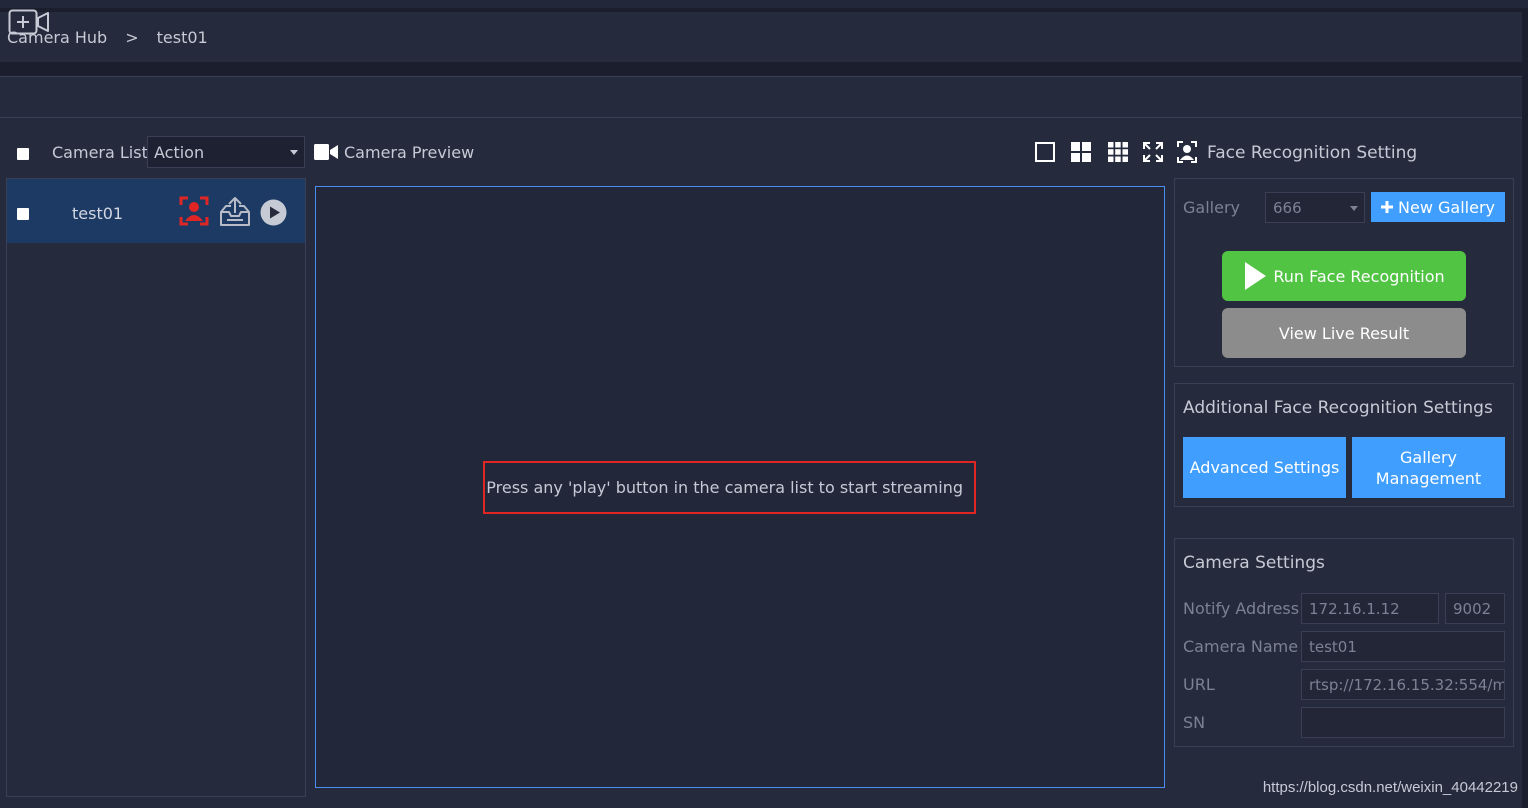 The width and height of the screenshot is (1528, 808). I want to click on url-value: rtsp://172.16.15.32:554/m, so click(1407, 684).